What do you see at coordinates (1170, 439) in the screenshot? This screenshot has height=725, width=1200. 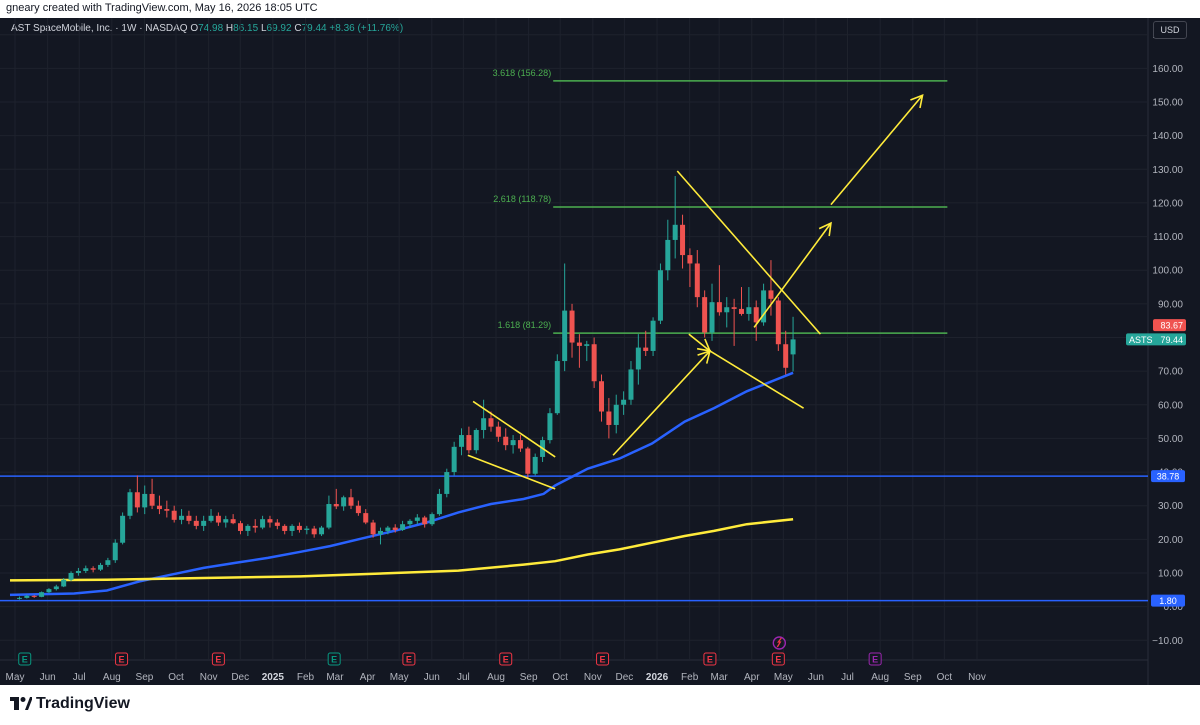 I see `y-tick-label: 50.00` at bounding box center [1170, 439].